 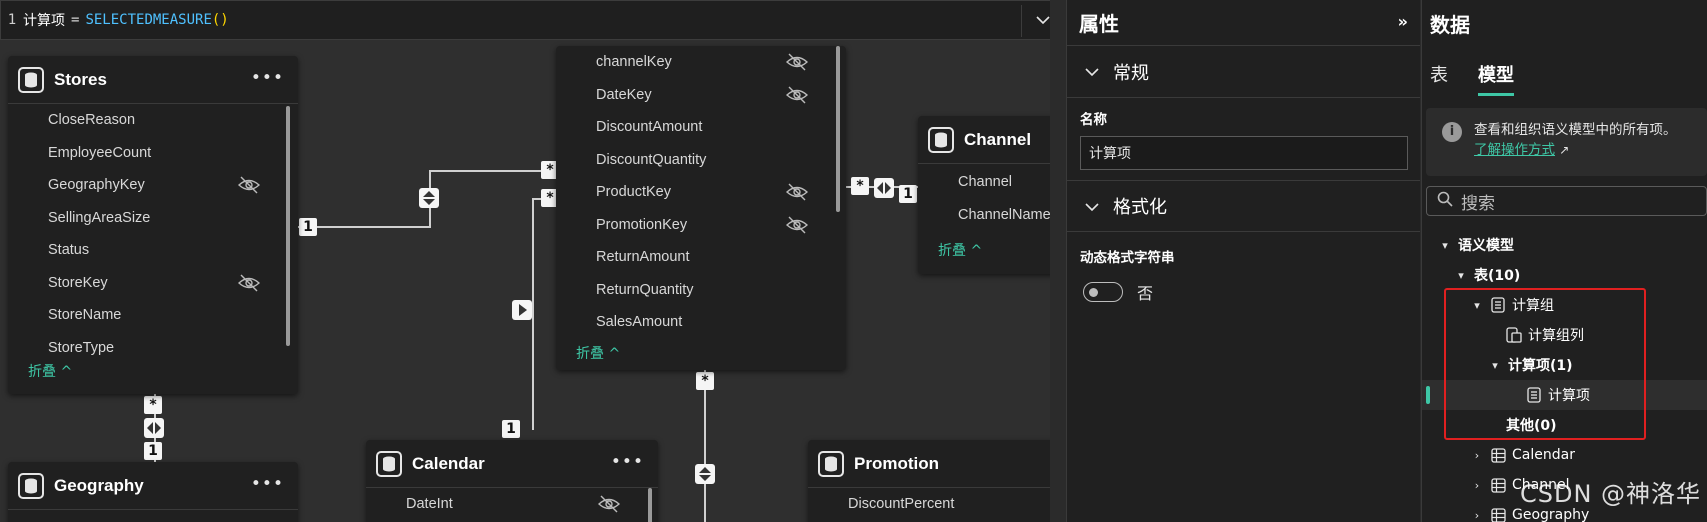 What do you see at coordinates (153, 283) in the screenshot?
I see `field-item: StoreKey` at bounding box center [153, 283].